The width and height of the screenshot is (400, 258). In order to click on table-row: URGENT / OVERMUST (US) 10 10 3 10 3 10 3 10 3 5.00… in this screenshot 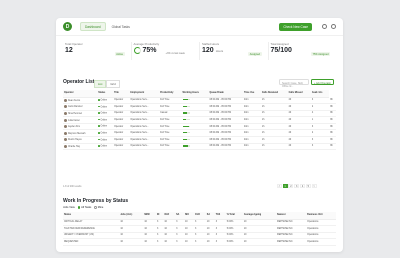, I will do `click(199, 236)`.